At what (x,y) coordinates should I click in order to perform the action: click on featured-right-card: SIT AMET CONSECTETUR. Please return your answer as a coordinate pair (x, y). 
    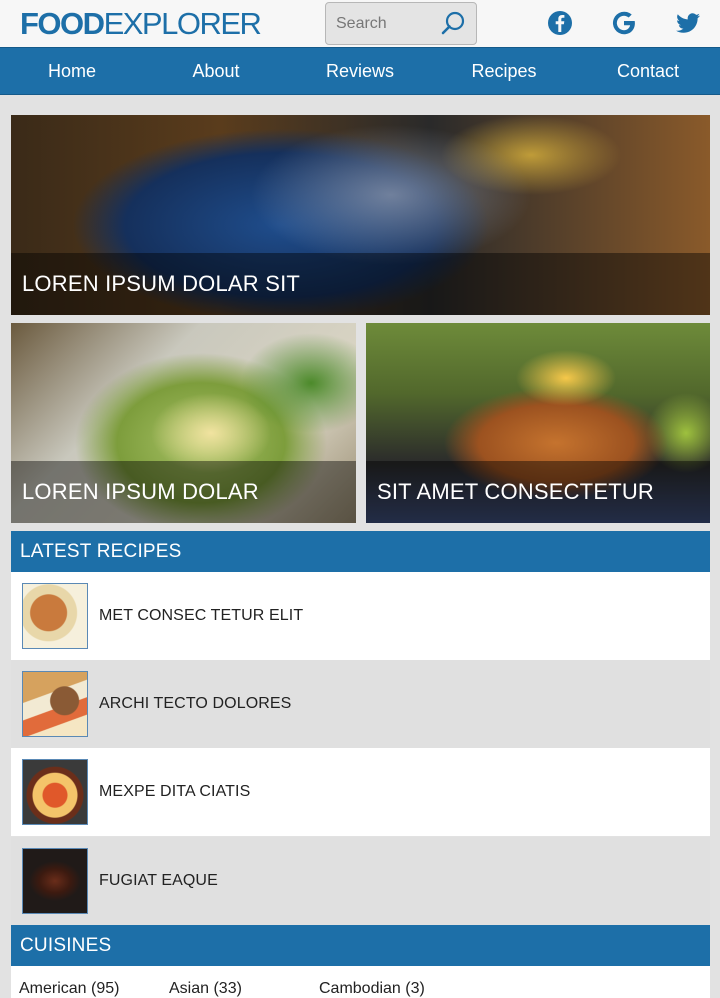
    Looking at the image, I should click on (538, 423).